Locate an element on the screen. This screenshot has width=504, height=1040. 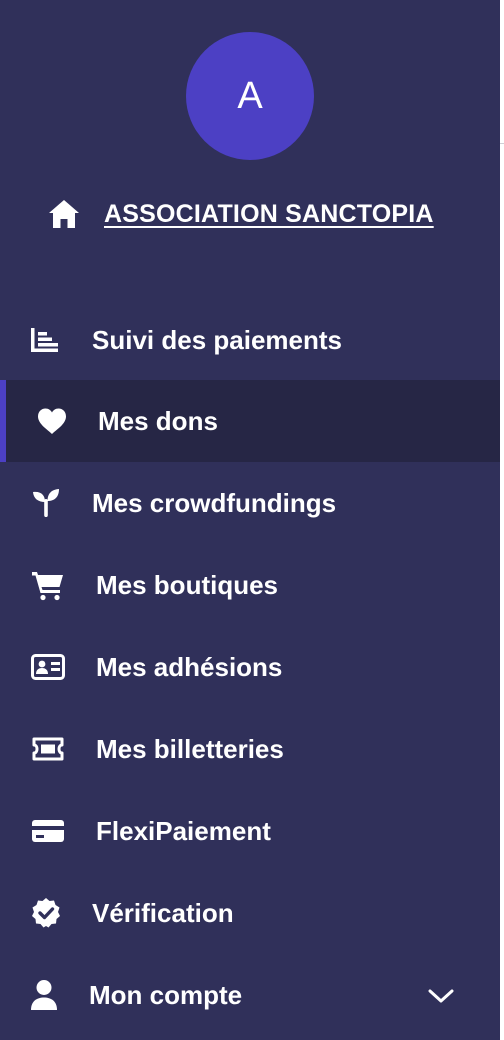
nav-label: Mes boutiques is located at coordinates (187, 585).